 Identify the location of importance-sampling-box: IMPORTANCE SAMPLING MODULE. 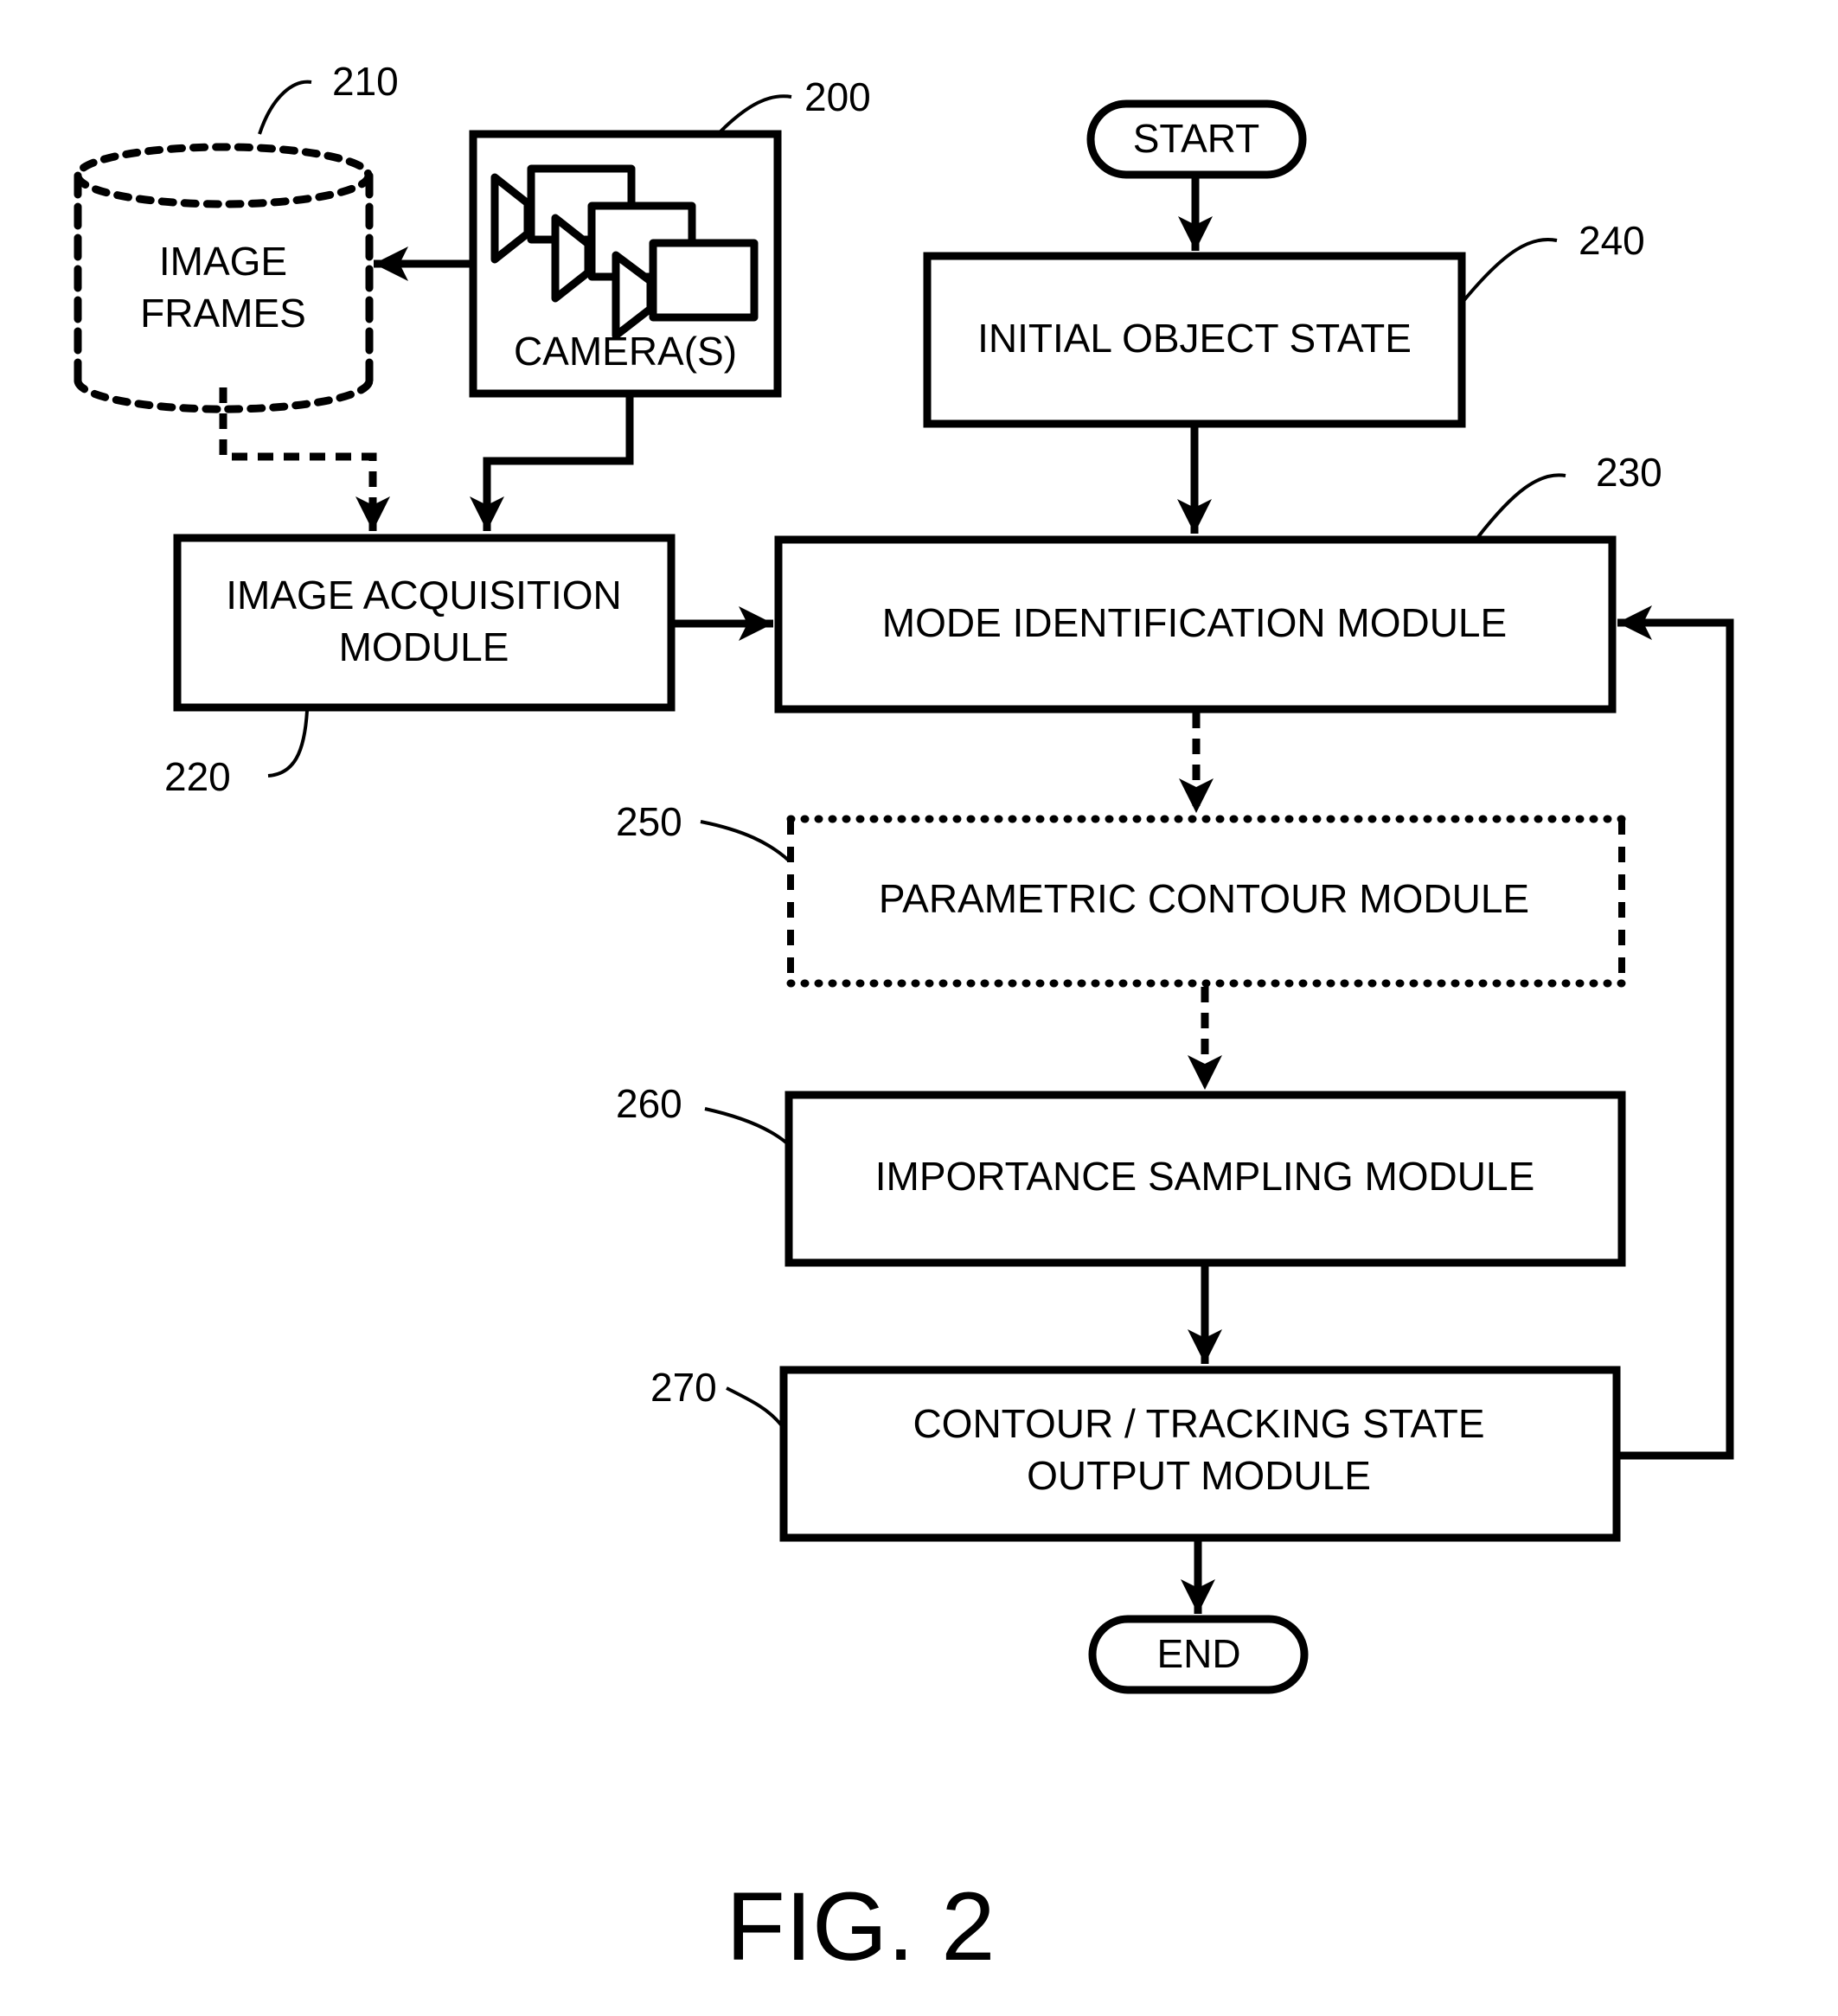
(1205, 1179).